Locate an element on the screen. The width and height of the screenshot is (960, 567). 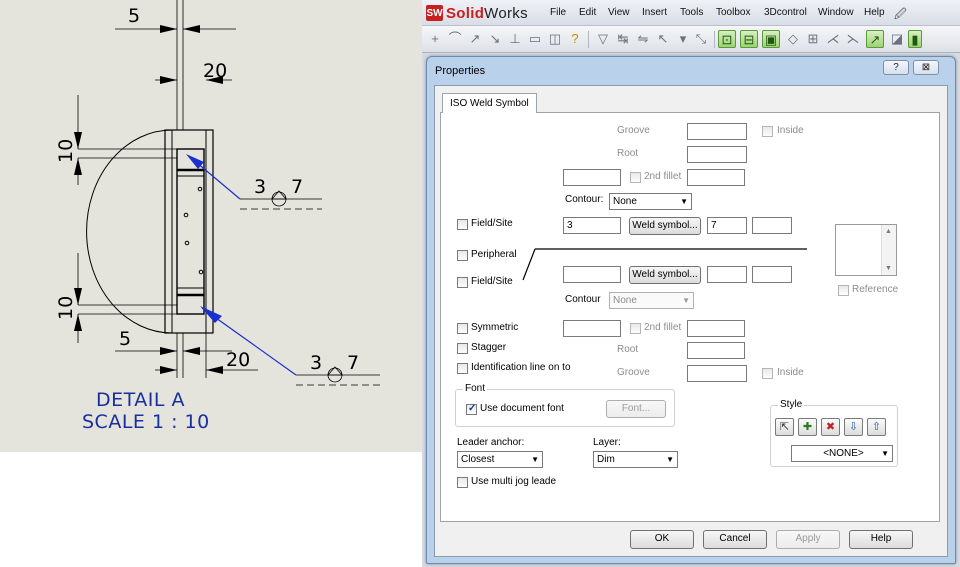
lower-2nd-fillet-label: 2nd fillet is located at coordinates (663, 327).